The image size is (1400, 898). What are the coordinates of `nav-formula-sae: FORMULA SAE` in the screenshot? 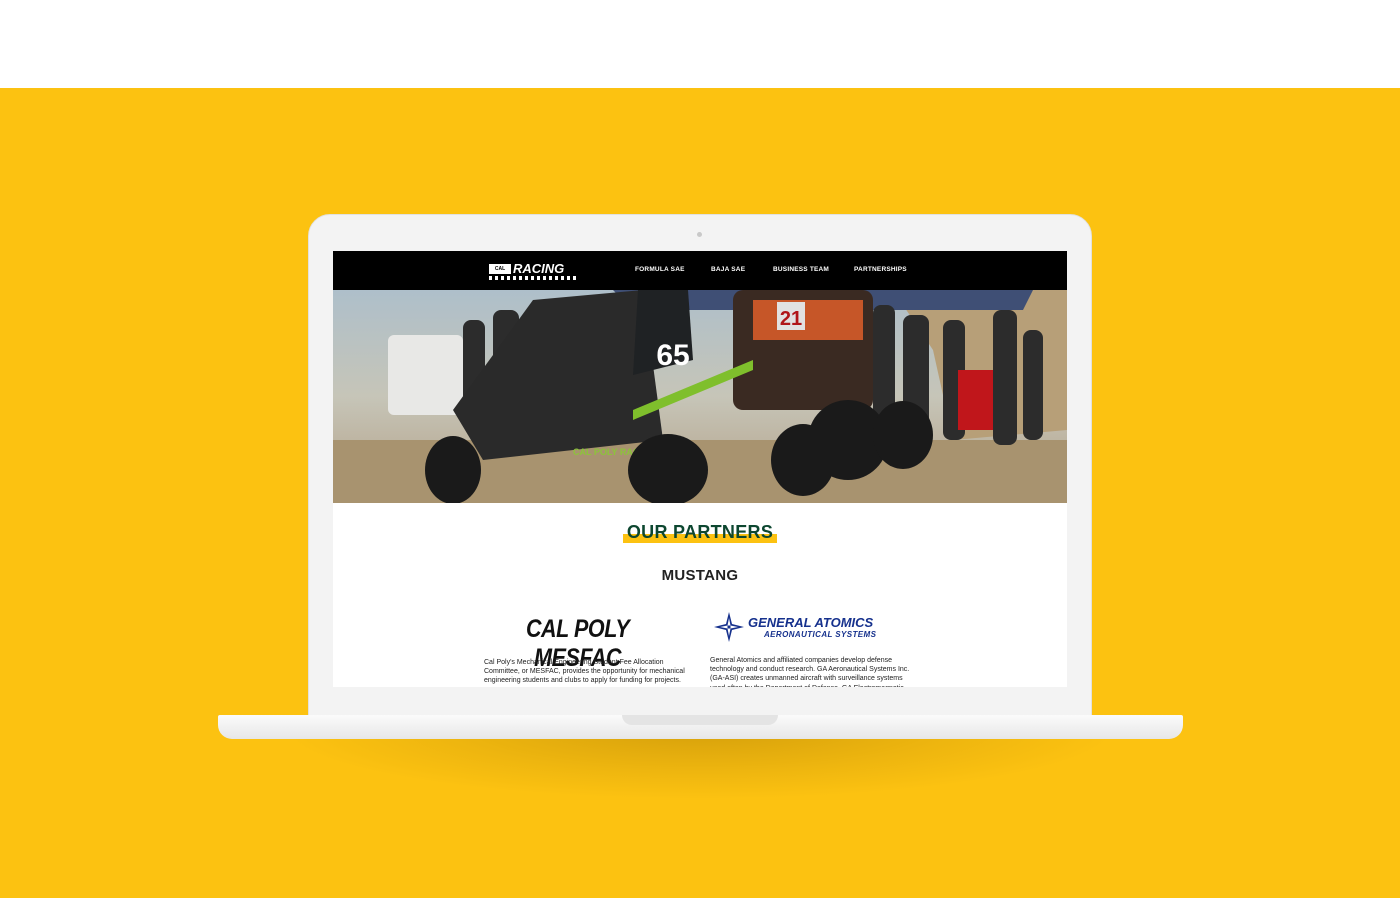 It's located at (660, 269).